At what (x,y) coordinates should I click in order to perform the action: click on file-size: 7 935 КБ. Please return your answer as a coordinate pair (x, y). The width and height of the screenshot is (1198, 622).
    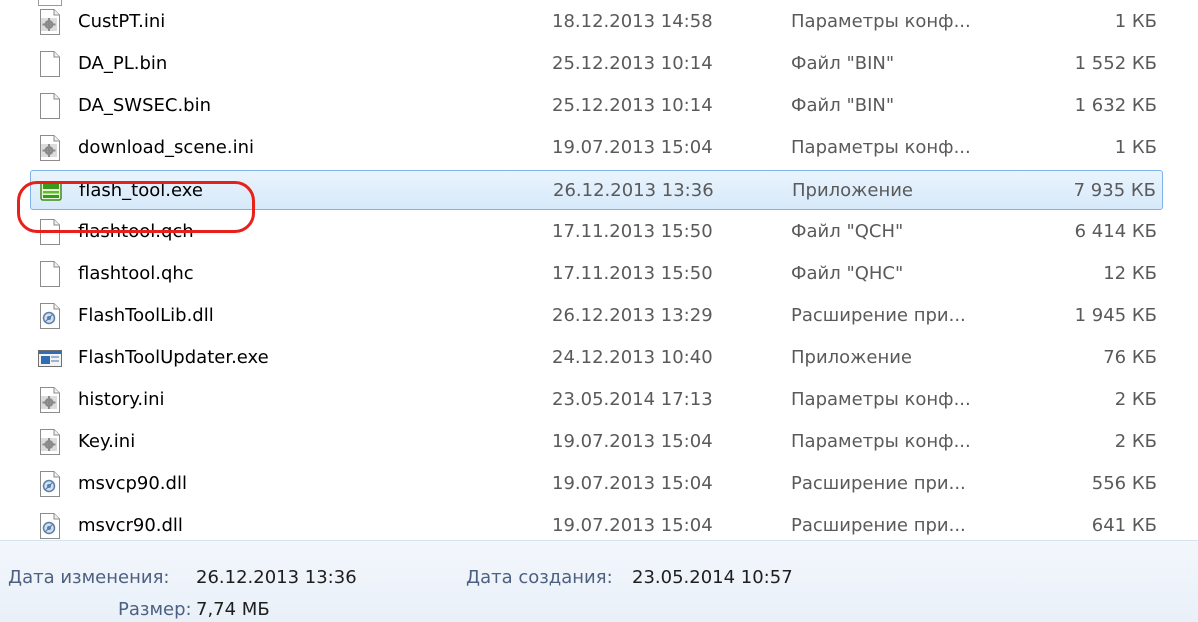
    Looking at the image, I should click on (1114, 190).